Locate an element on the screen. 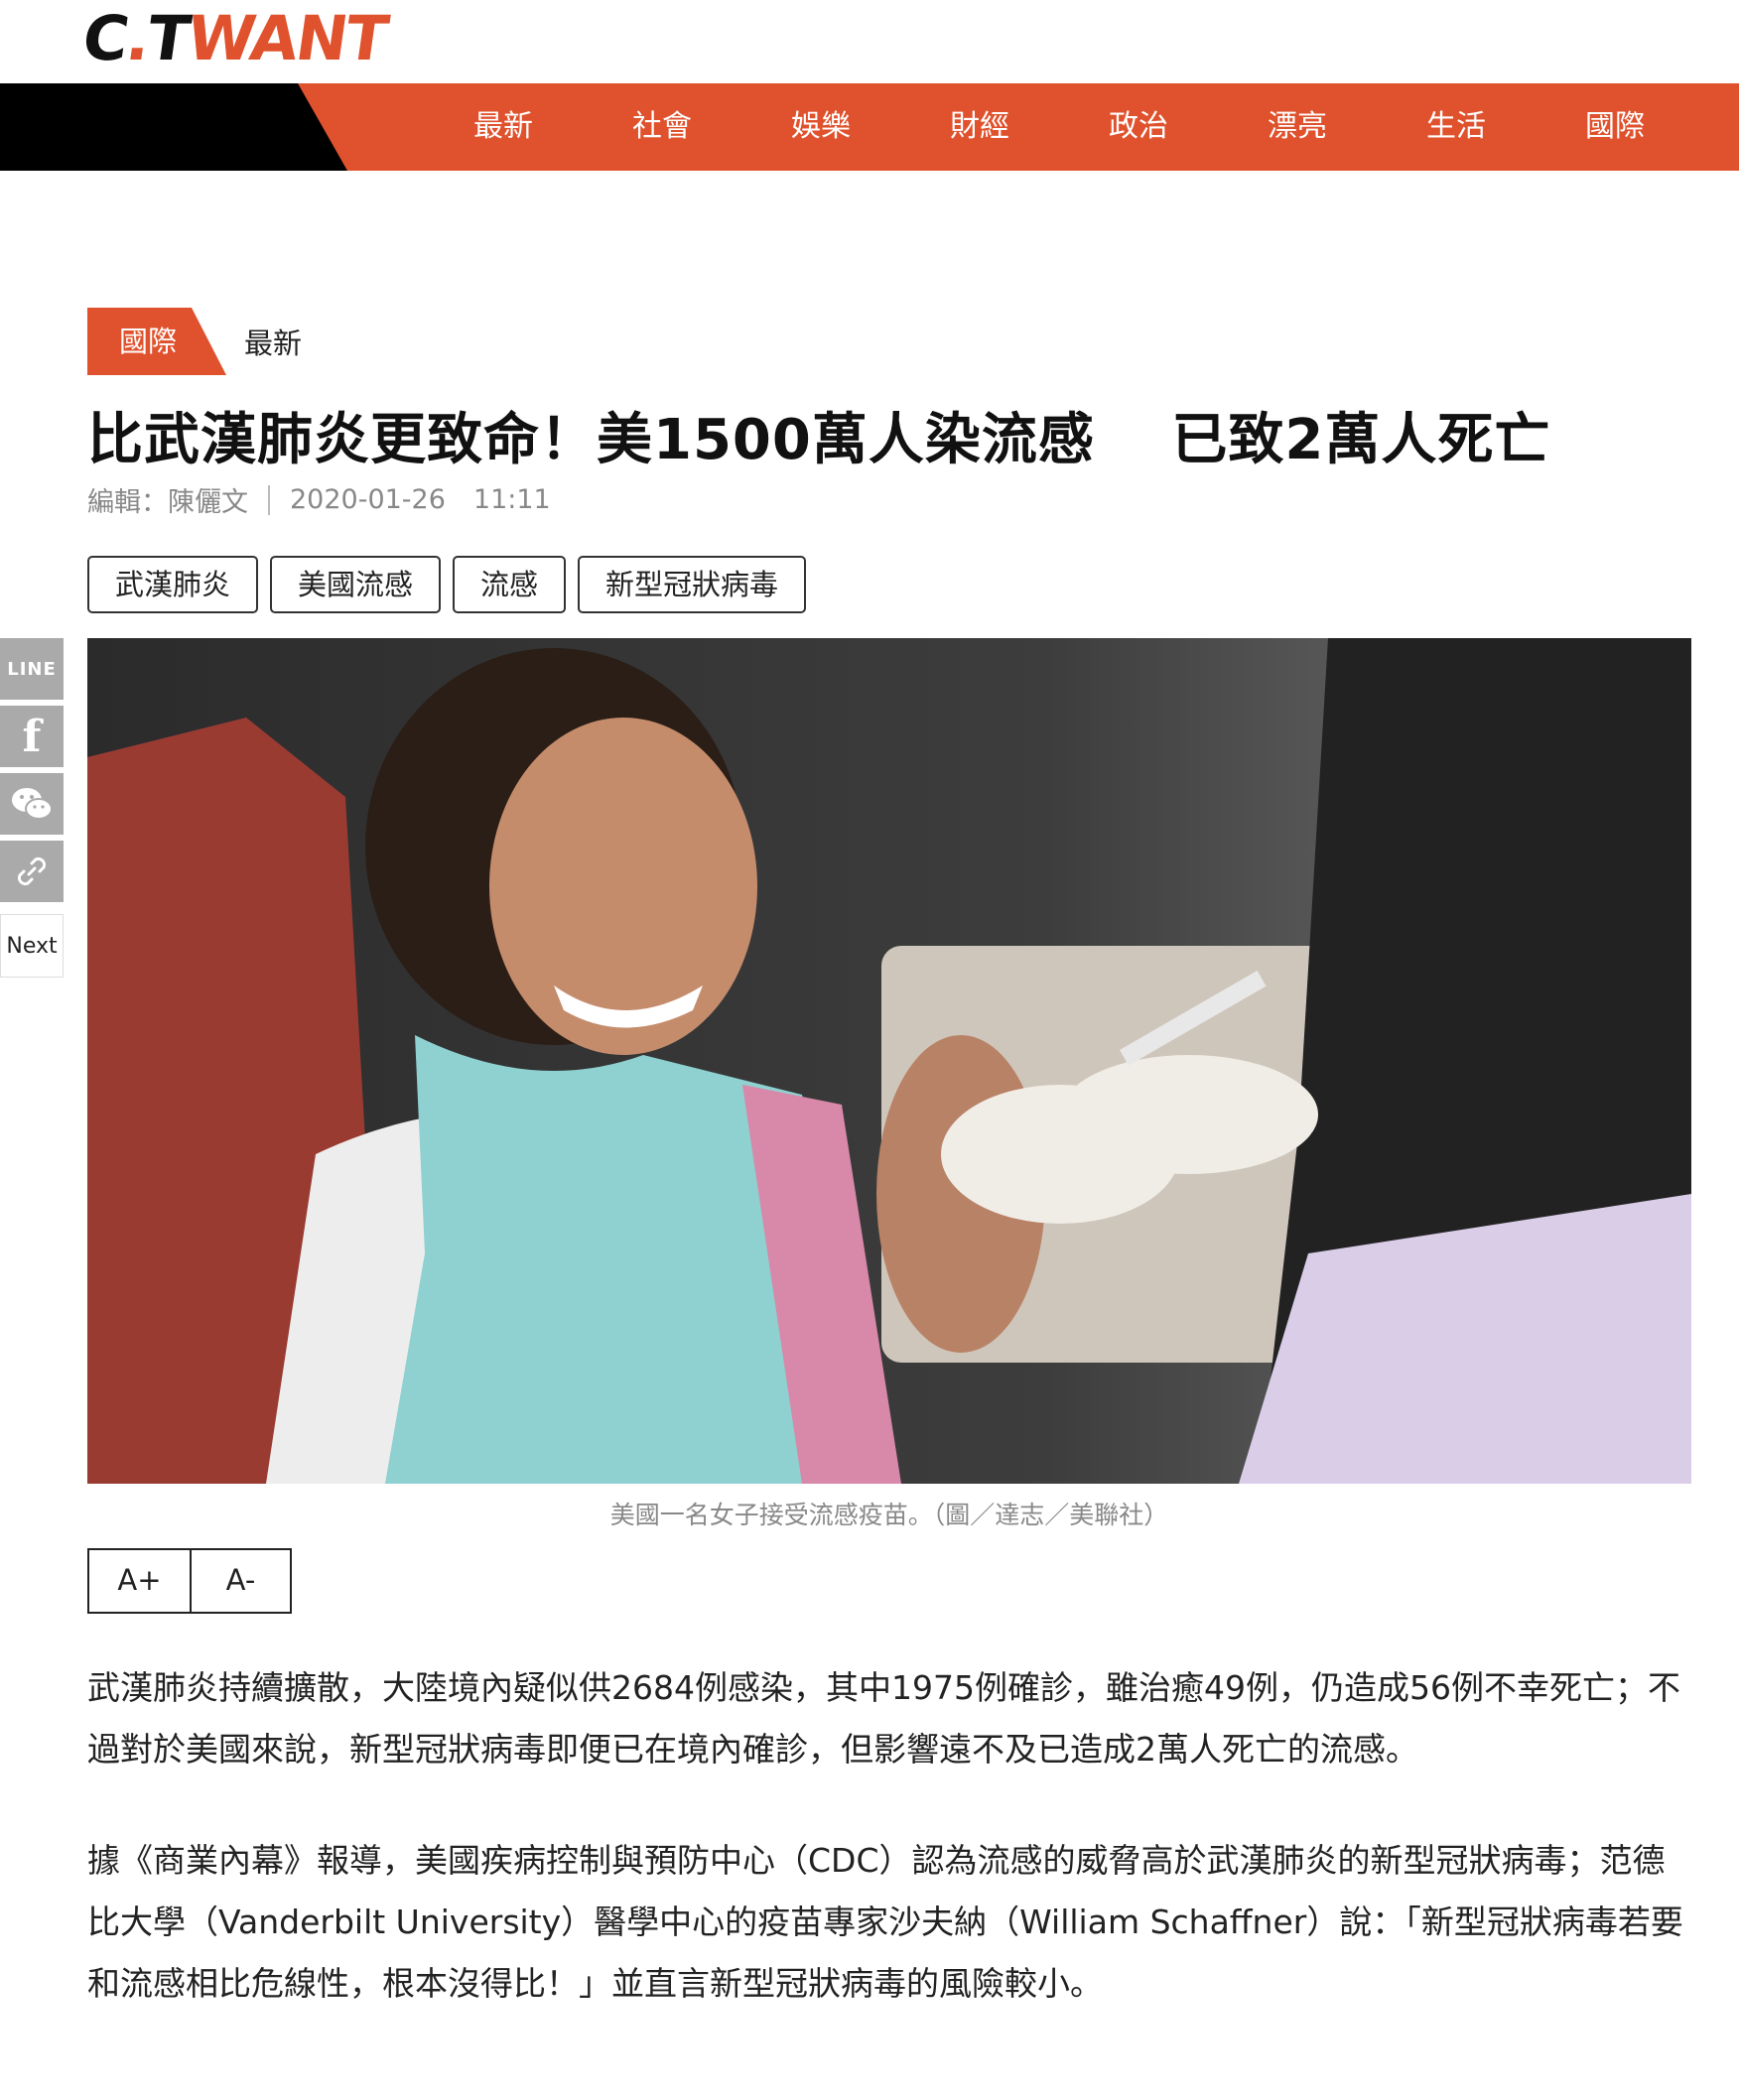 Image resolution: width=1739 pixels, height=2100 pixels. nav-item-life: 生活 is located at coordinates (1456, 127).